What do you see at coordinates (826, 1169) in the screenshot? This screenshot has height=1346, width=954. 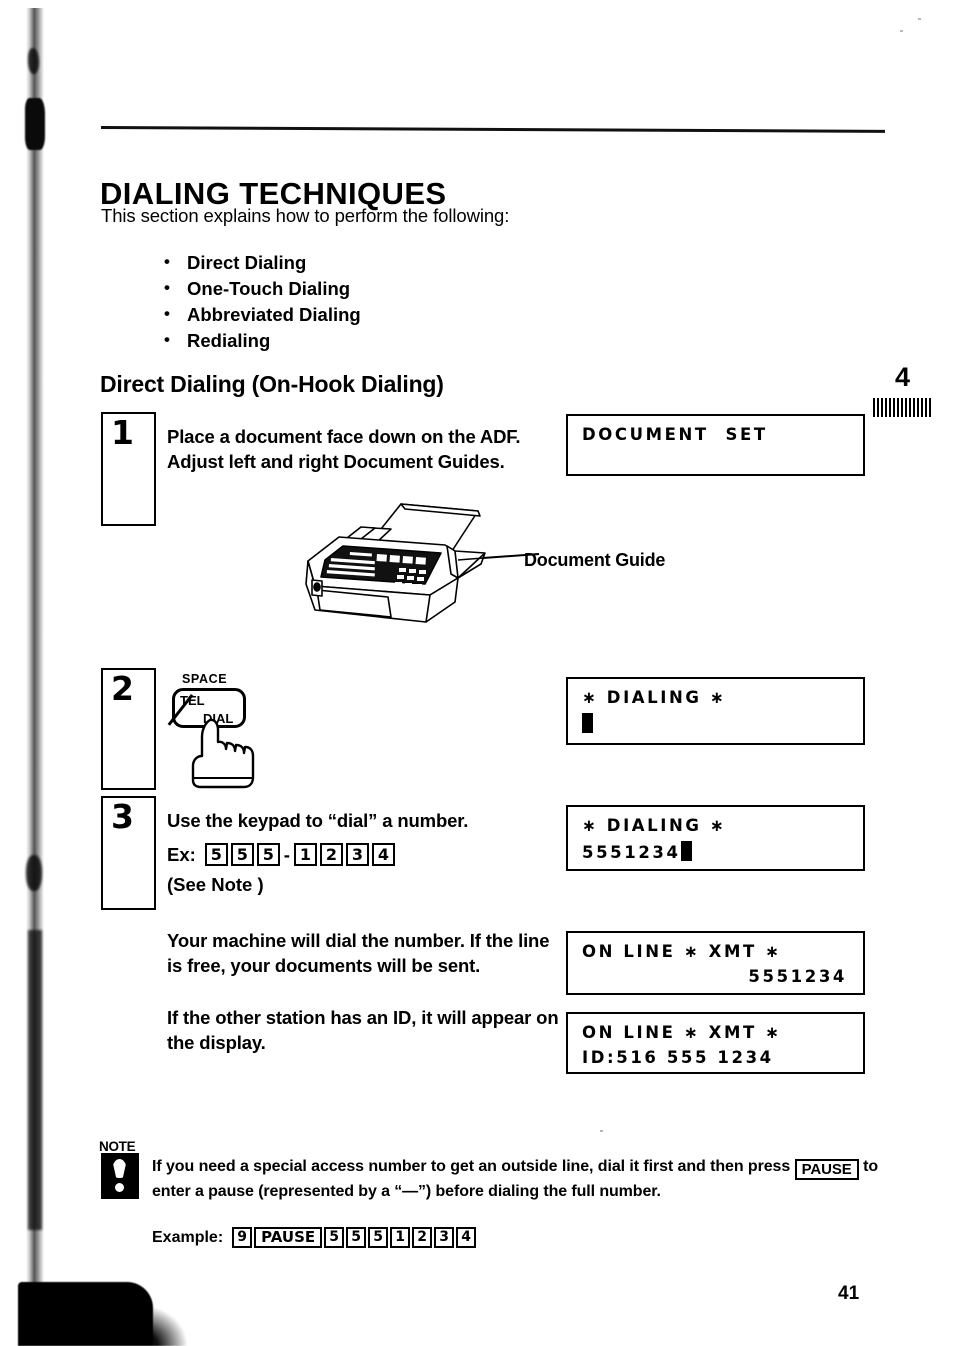 I see `pause-keycap: PAUSE` at bounding box center [826, 1169].